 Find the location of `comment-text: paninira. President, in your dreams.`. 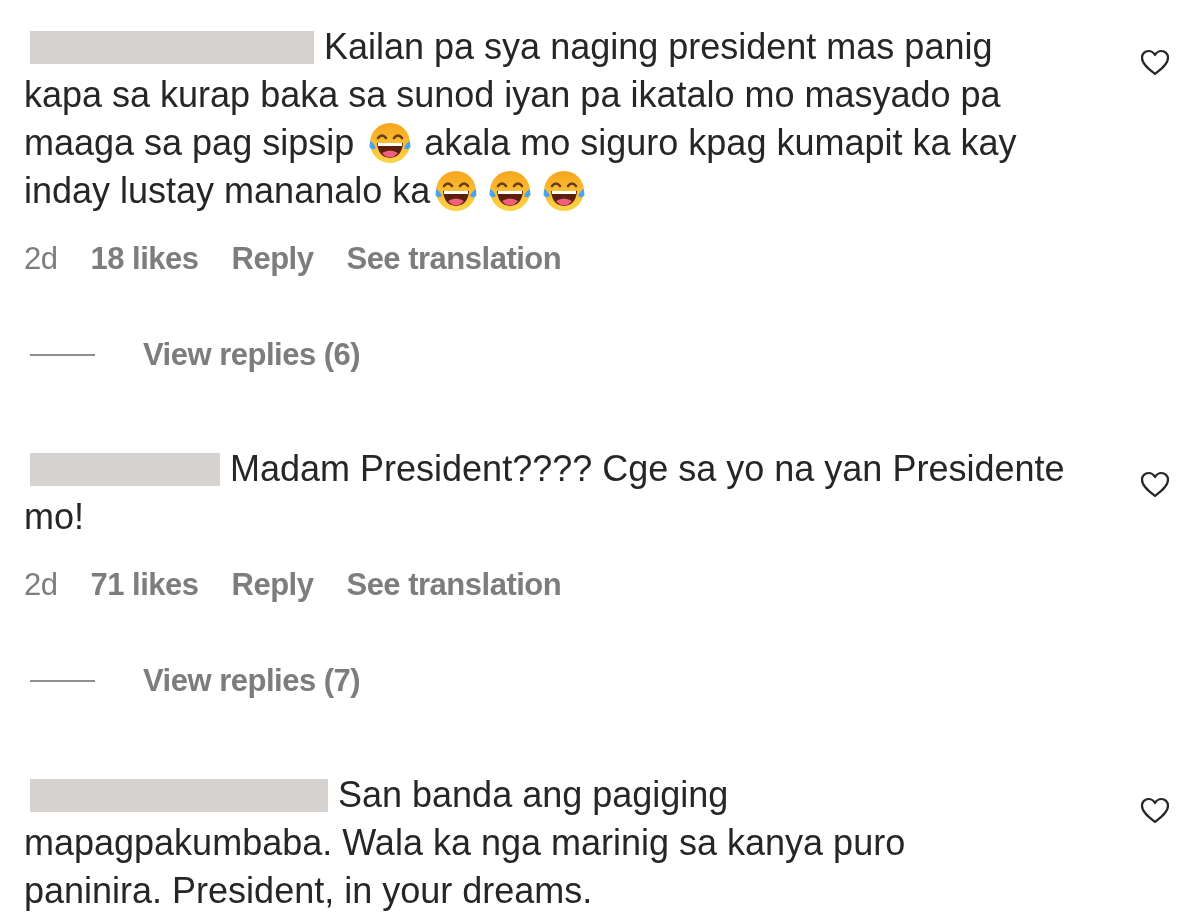

comment-text: paninira. President, in your dreams. is located at coordinates (308, 891).